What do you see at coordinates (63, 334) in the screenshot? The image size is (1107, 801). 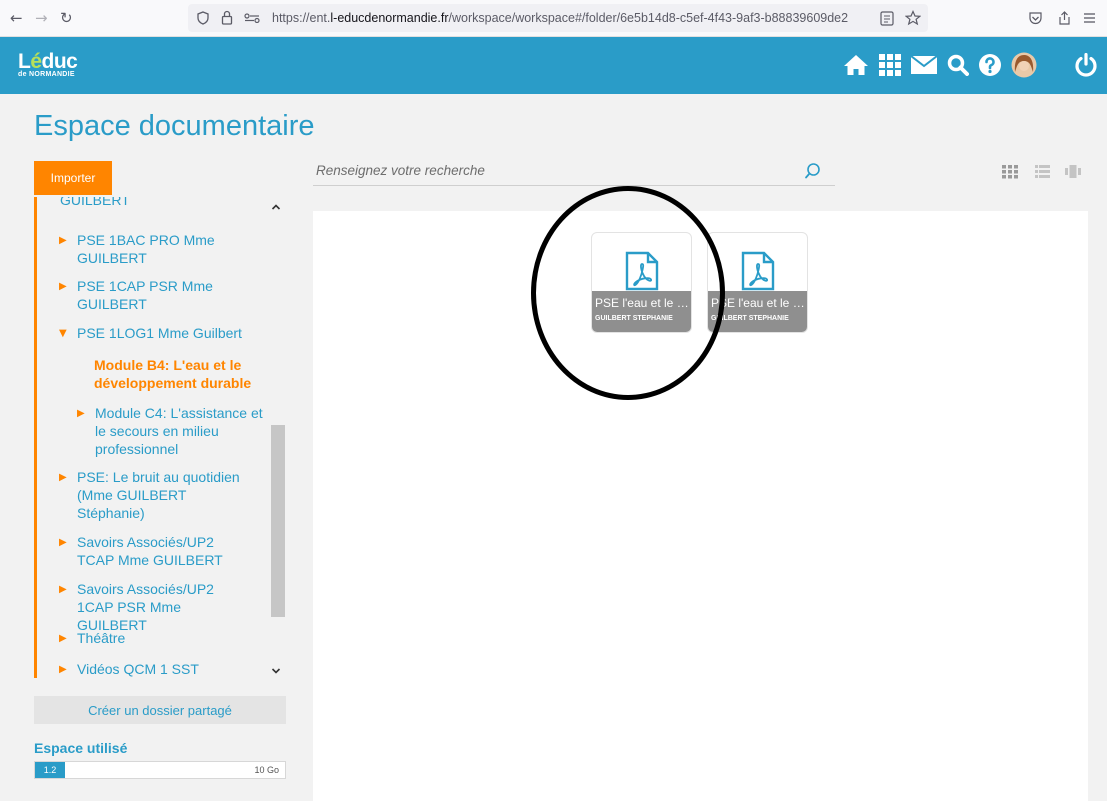 I see `caret-down-icon: ▼` at bounding box center [63, 334].